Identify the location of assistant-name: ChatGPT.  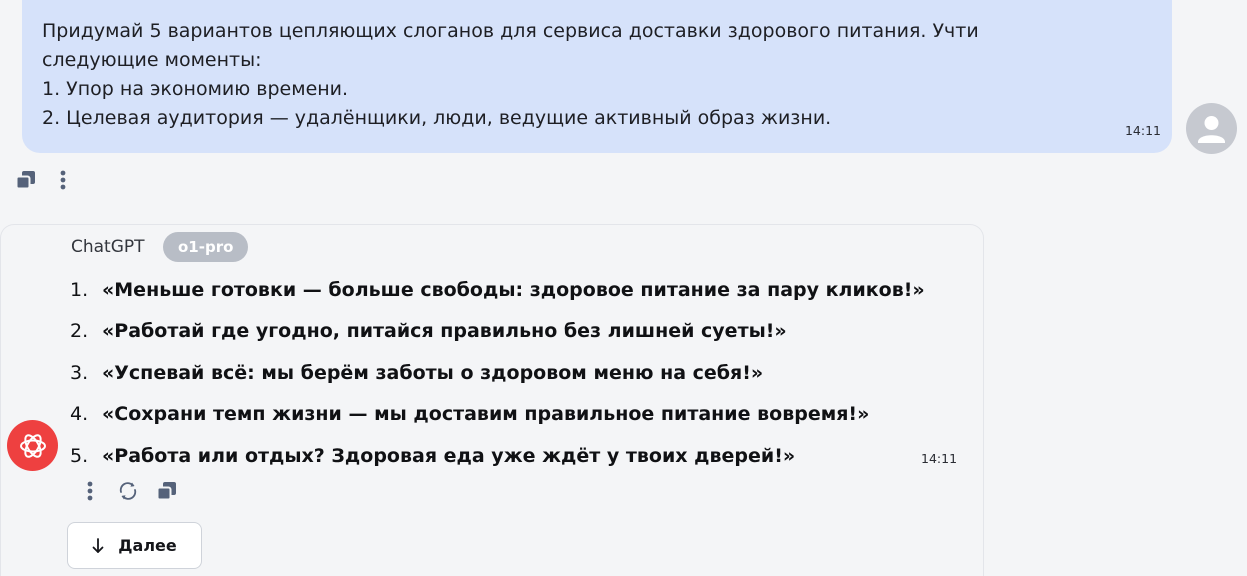
(108, 247).